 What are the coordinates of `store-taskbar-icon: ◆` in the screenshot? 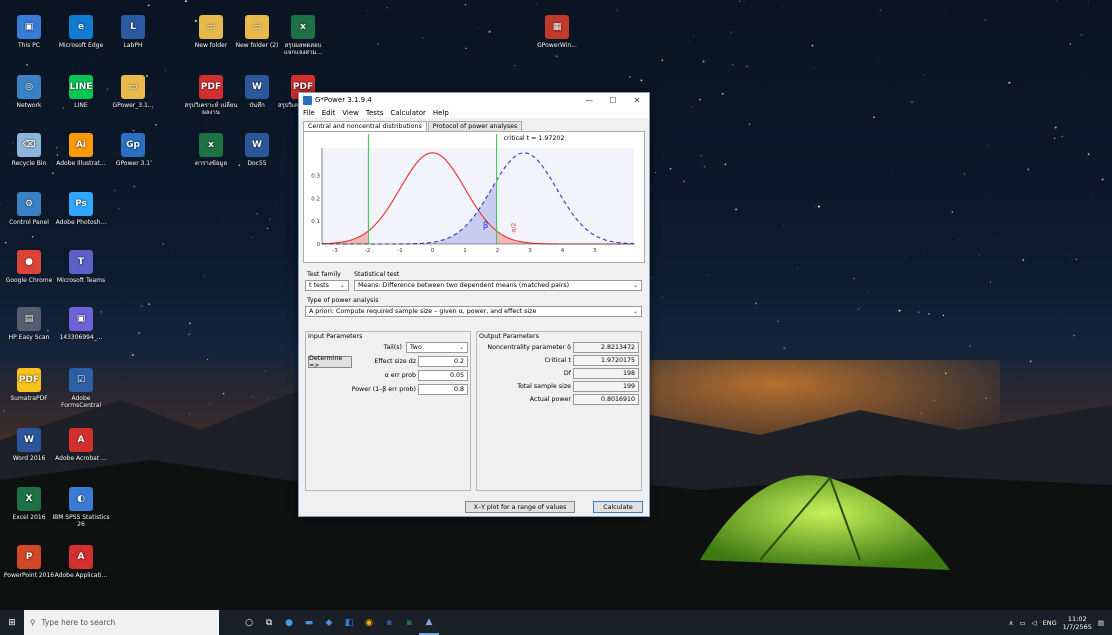 It's located at (329, 622).